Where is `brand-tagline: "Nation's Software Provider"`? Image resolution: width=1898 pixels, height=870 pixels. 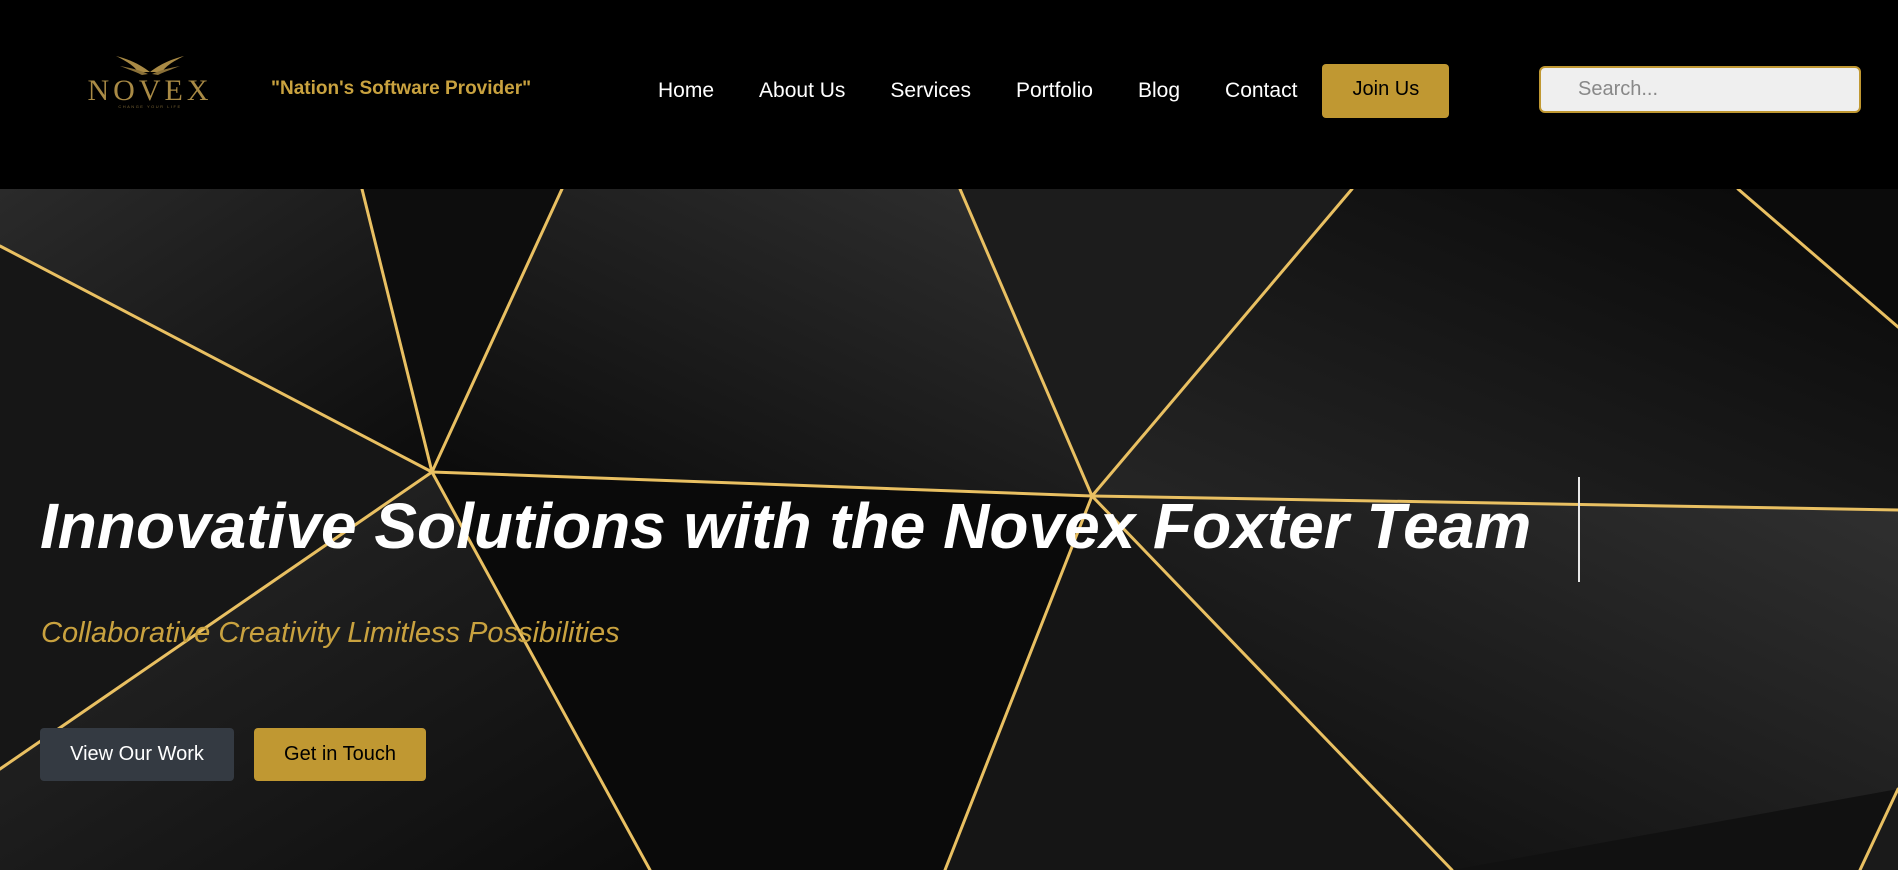
brand-tagline: "Nation's Software Provider" is located at coordinates (401, 88).